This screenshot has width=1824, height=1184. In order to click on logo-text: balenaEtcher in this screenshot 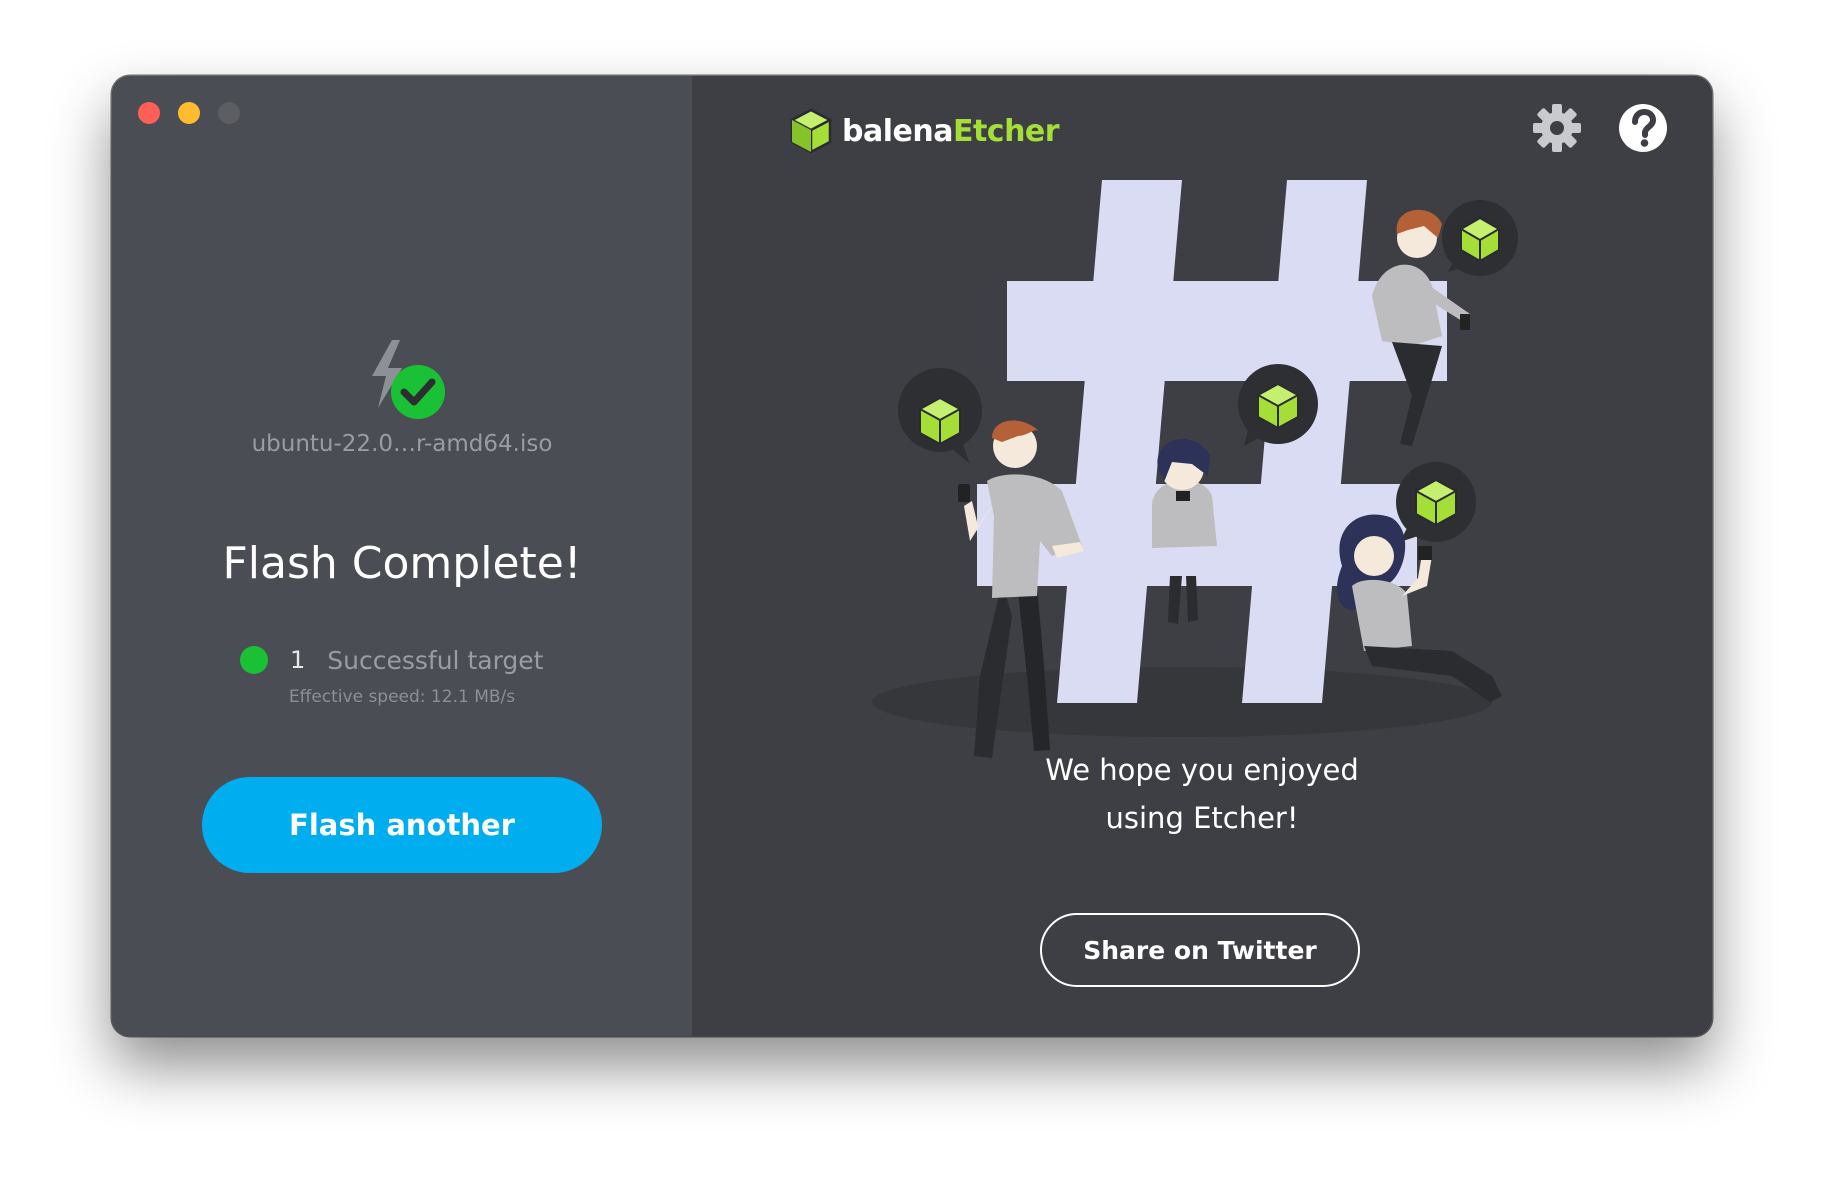, I will do `click(951, 131)`.